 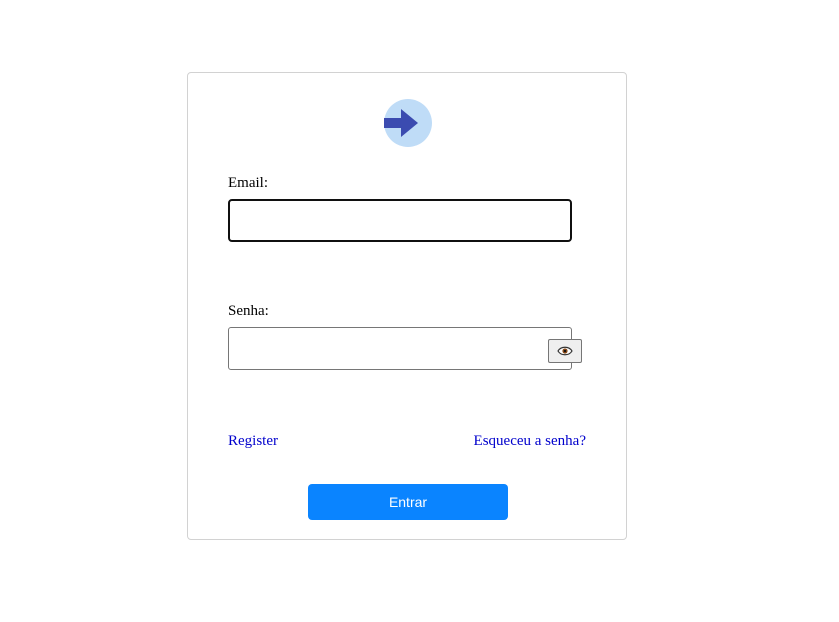 I want to click on arrow-right-icon, so click(x=408, y=123).